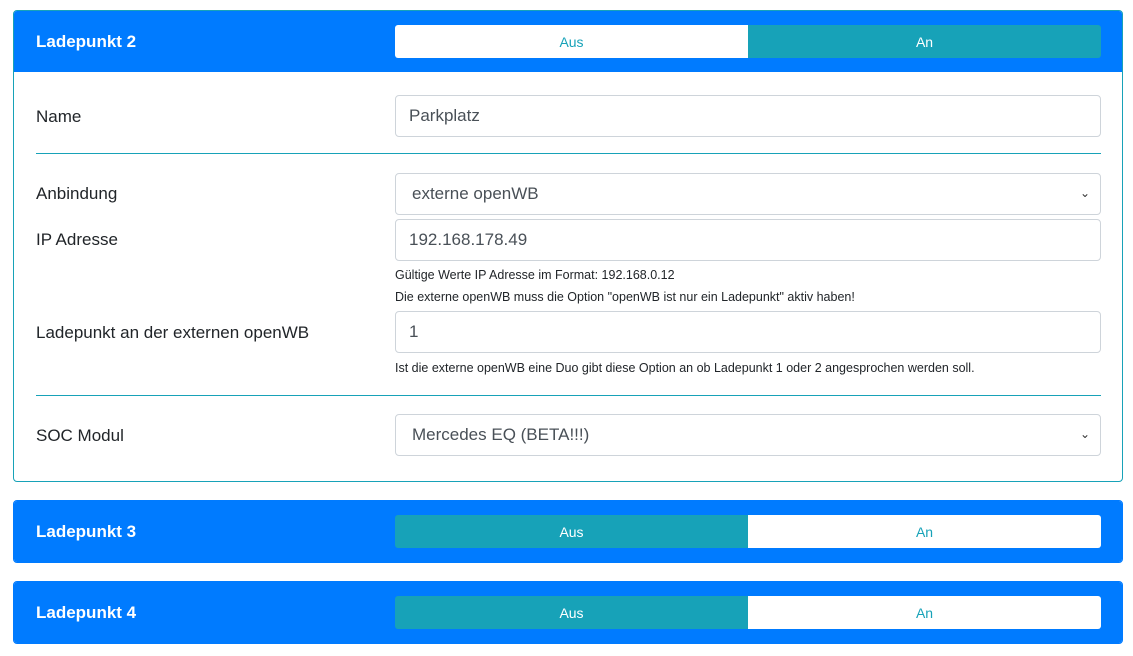  Describe the element at coordinates (748, 116) in the screenshot. I see `name-input: Parkplatz` at that location.